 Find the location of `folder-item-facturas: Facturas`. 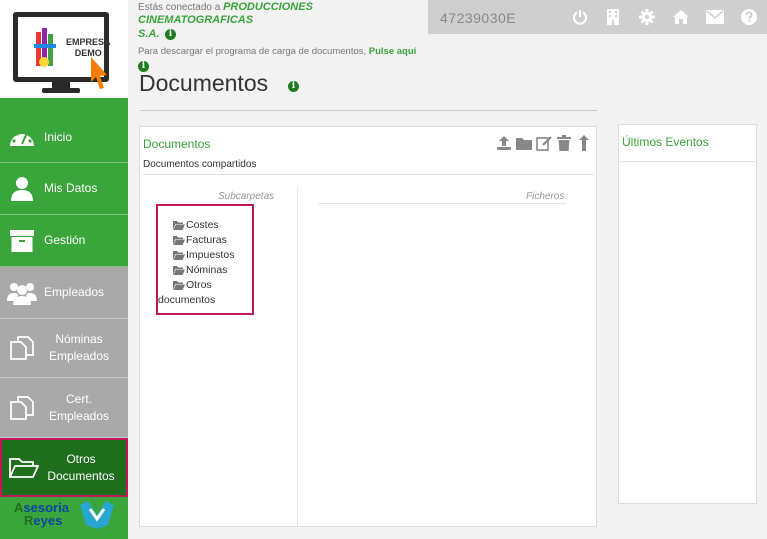

folder-item-facturas: Facturas is located at coordinates (212, 240).